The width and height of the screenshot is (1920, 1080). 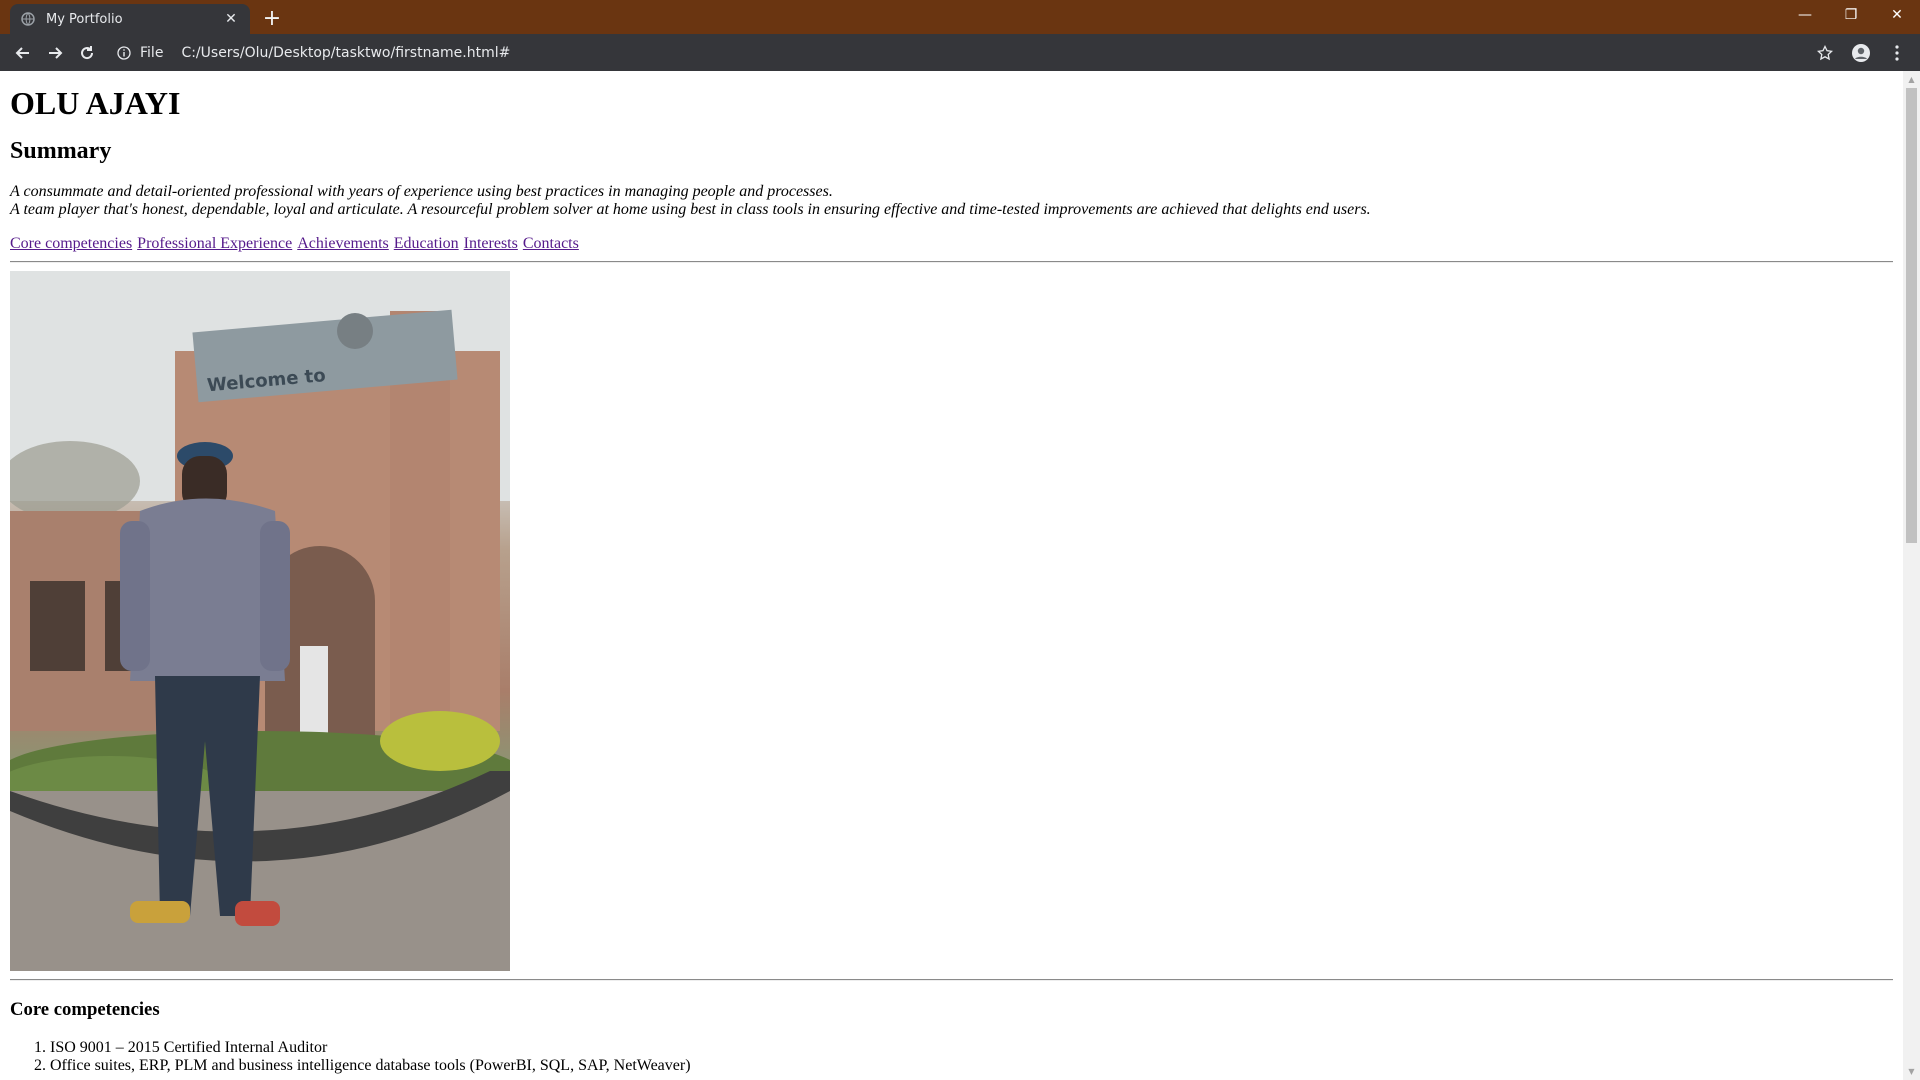 What do you see at coordinates (1861, 53) in the screenshot?
I see `profile-icon` at bounding box center [1861, 53].